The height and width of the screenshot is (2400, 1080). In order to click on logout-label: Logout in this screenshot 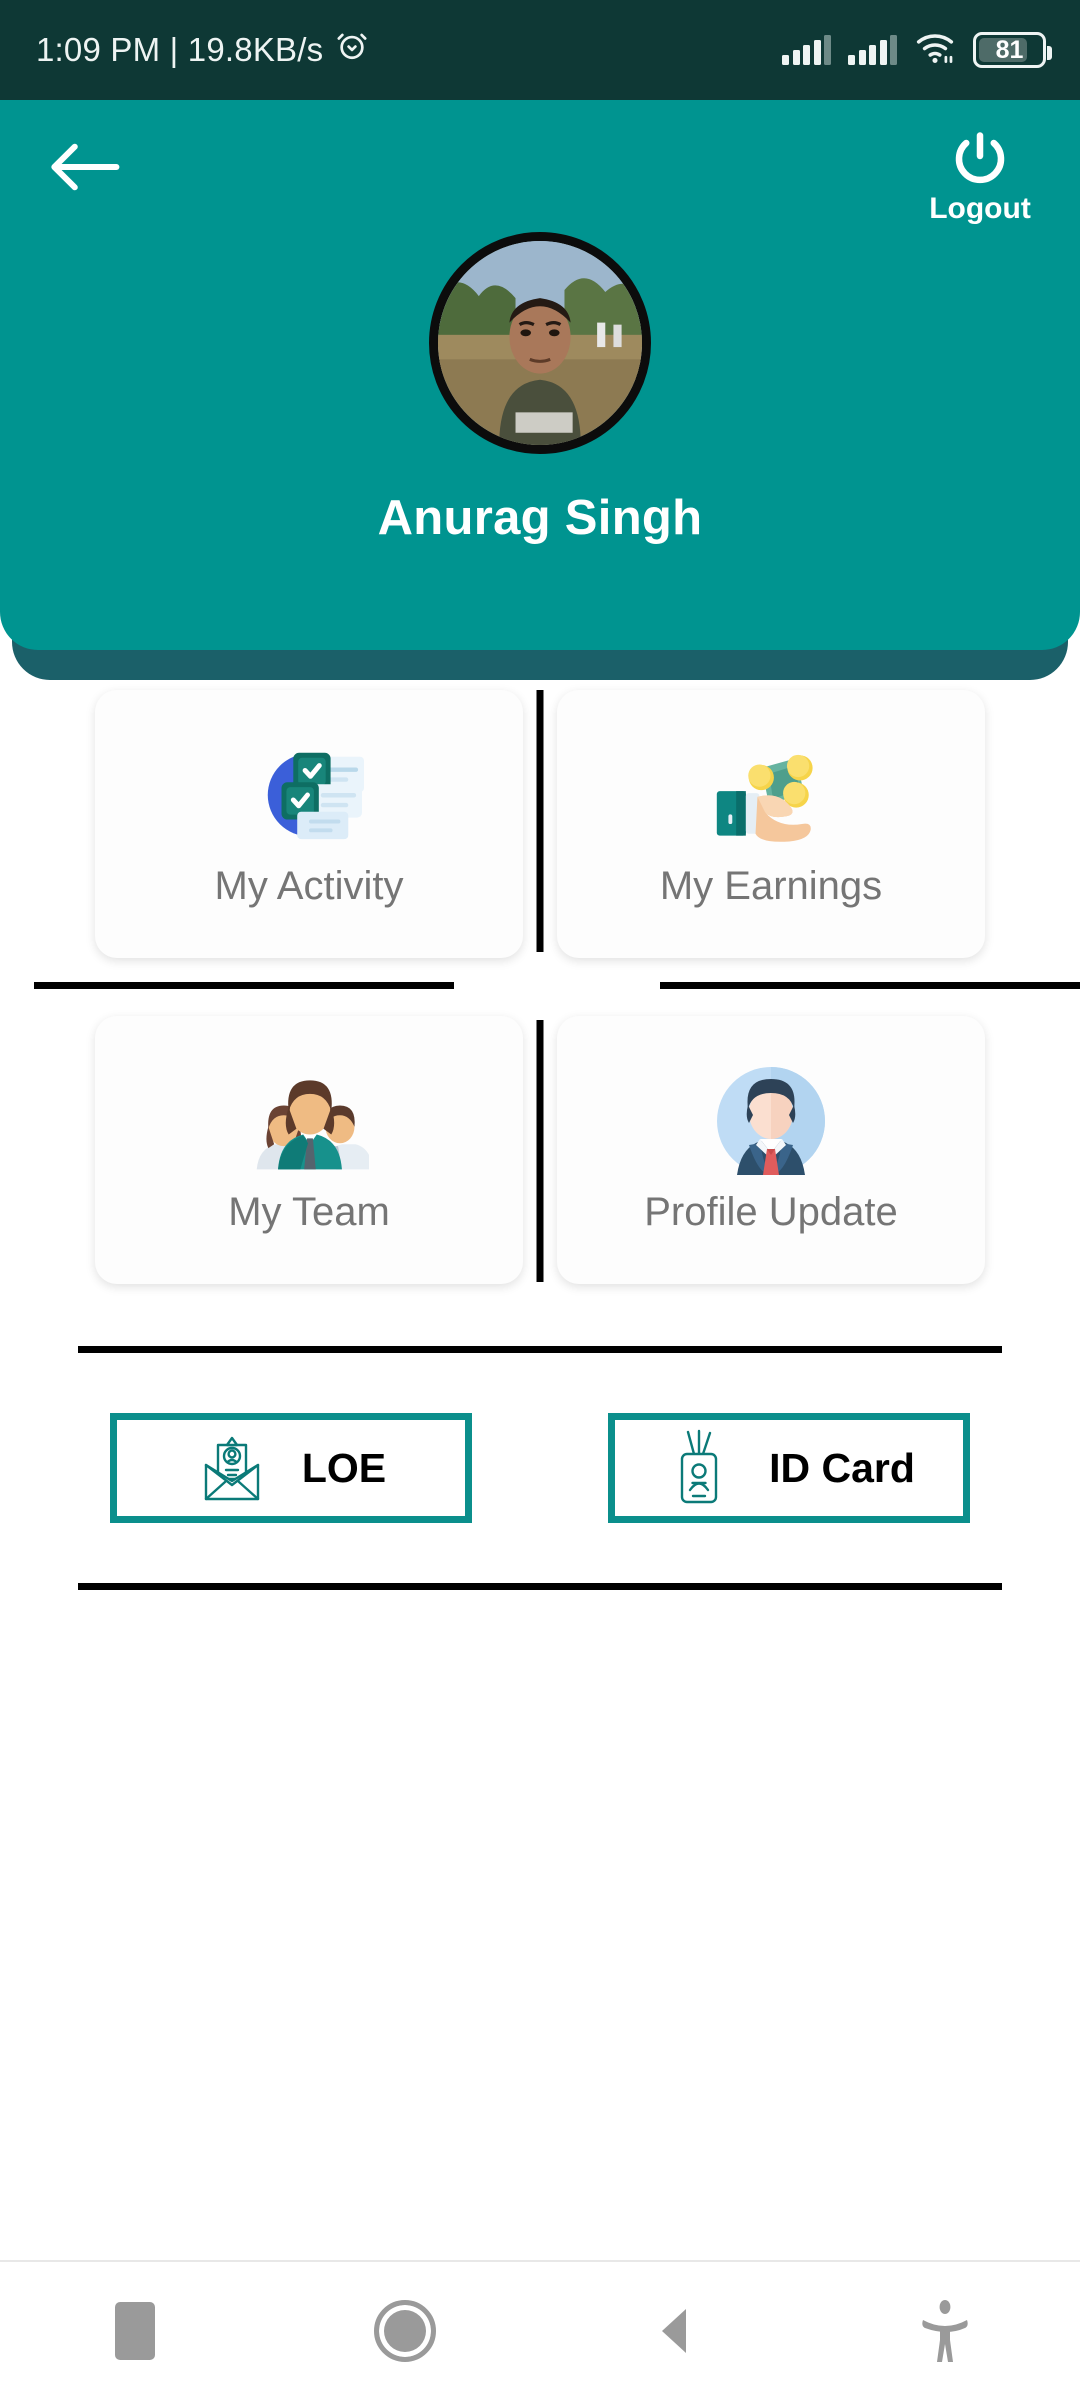, I will do `click(980, 208)`.